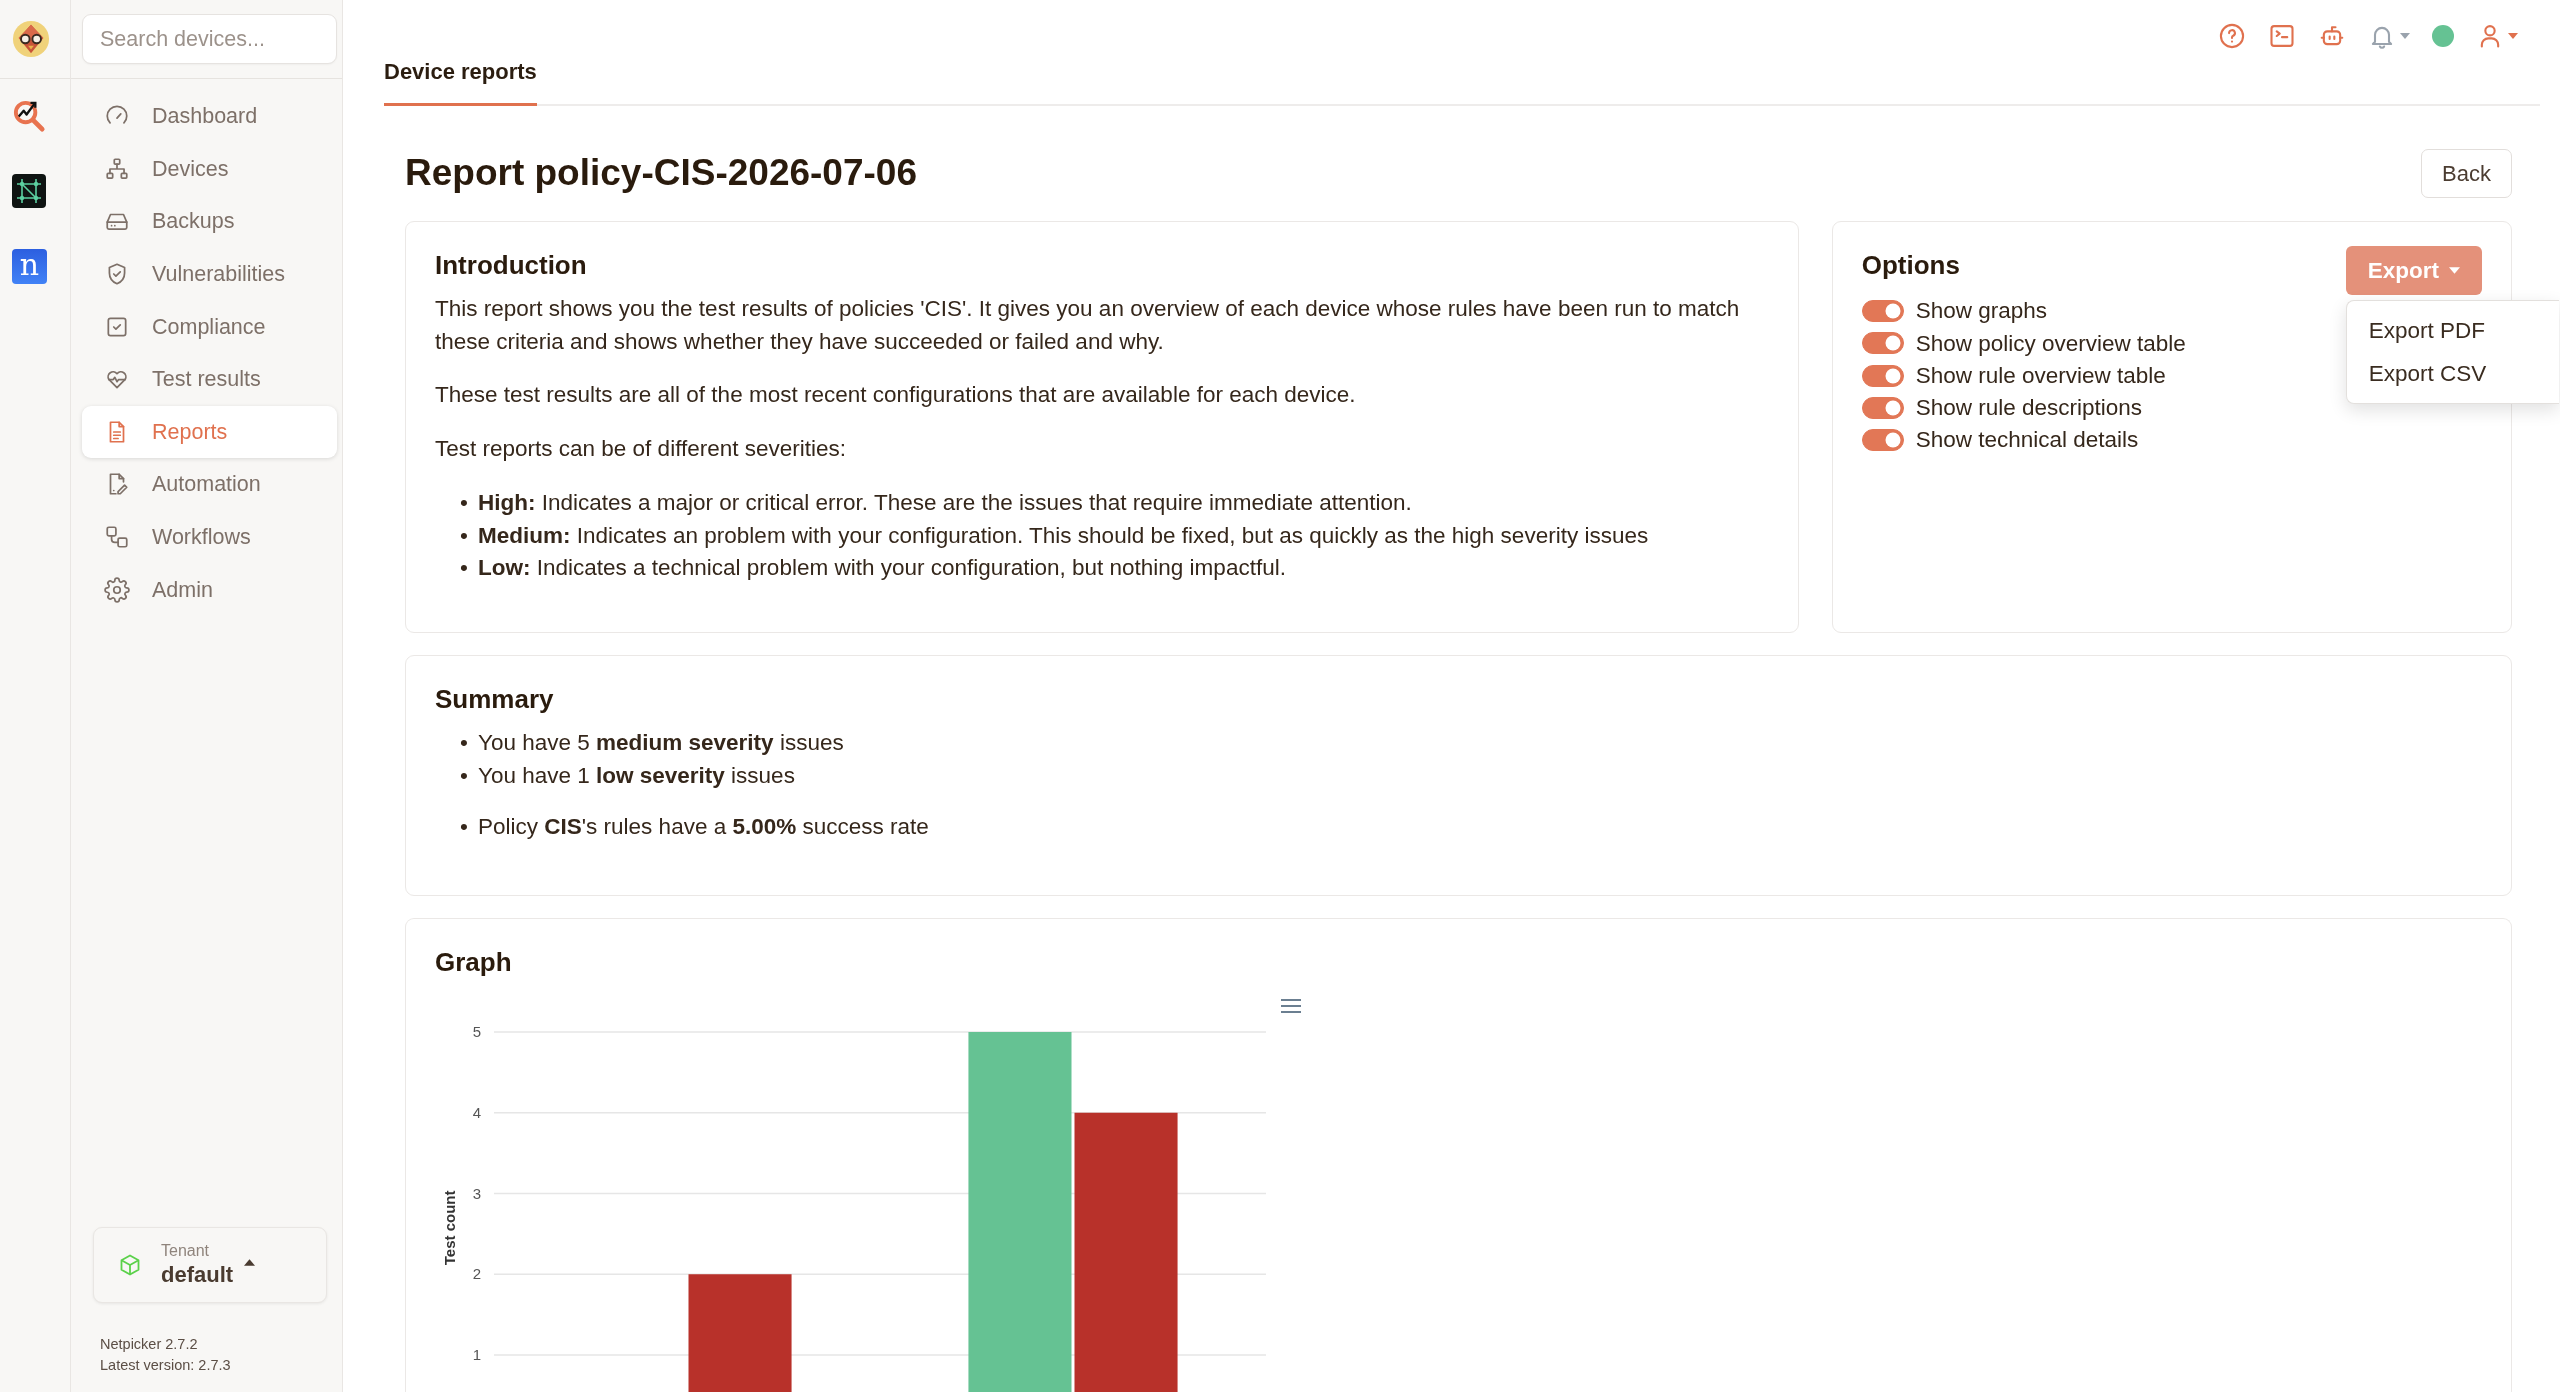 The image size is (2560, 1392). Describe the element at coordinates (1291, 1006) in the screenshot. I see `menu-icon` at that location.